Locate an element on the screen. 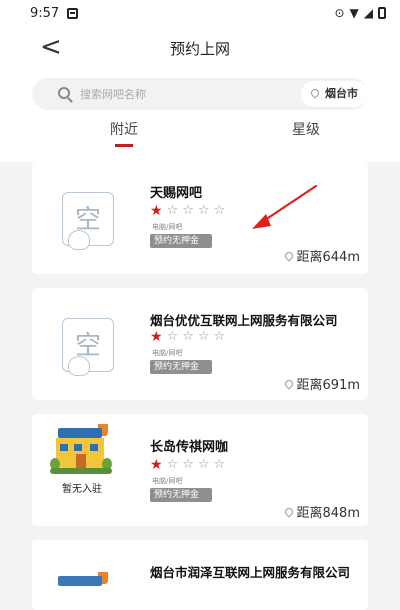 The width and height of the screenshot is (400, 610). venue-name: 天赐网吧 is located at coordinates (176, 193).